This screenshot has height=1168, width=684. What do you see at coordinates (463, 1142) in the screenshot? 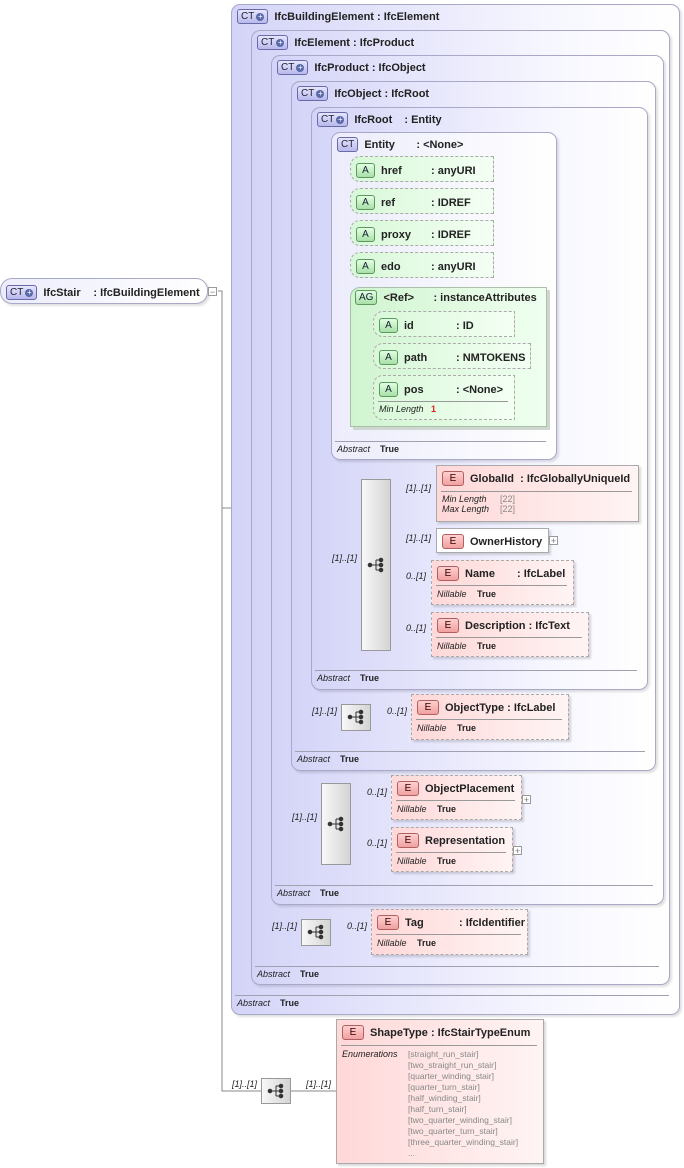
I see `enum-value: [three_quarter_winding_stair]` at bounding box center [463, 1142].